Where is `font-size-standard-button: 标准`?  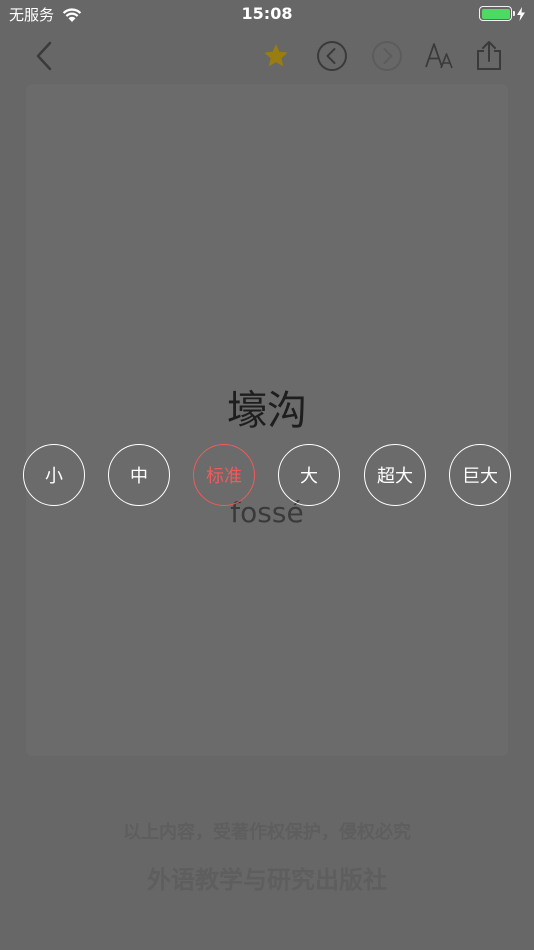
font-size-standard-button: 标准 is located at coordinates (224, 475).